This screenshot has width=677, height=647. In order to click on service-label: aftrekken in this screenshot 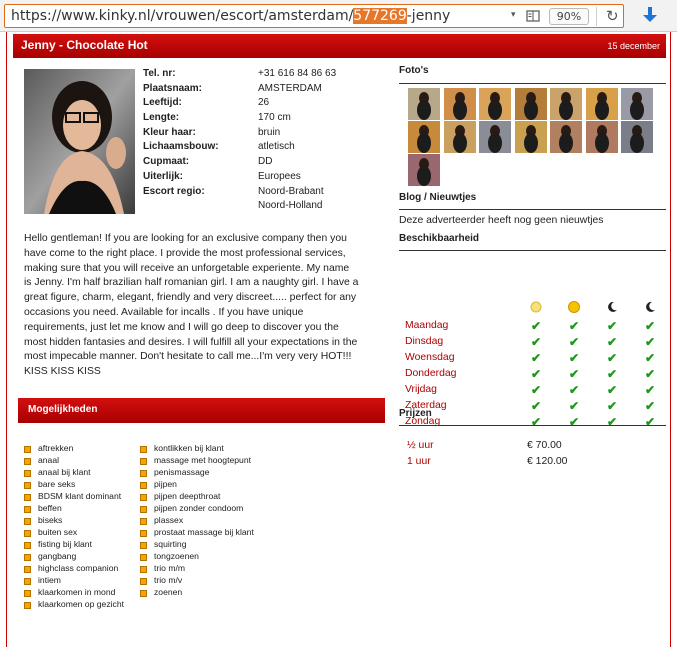, I will do `click(56, 448)`.